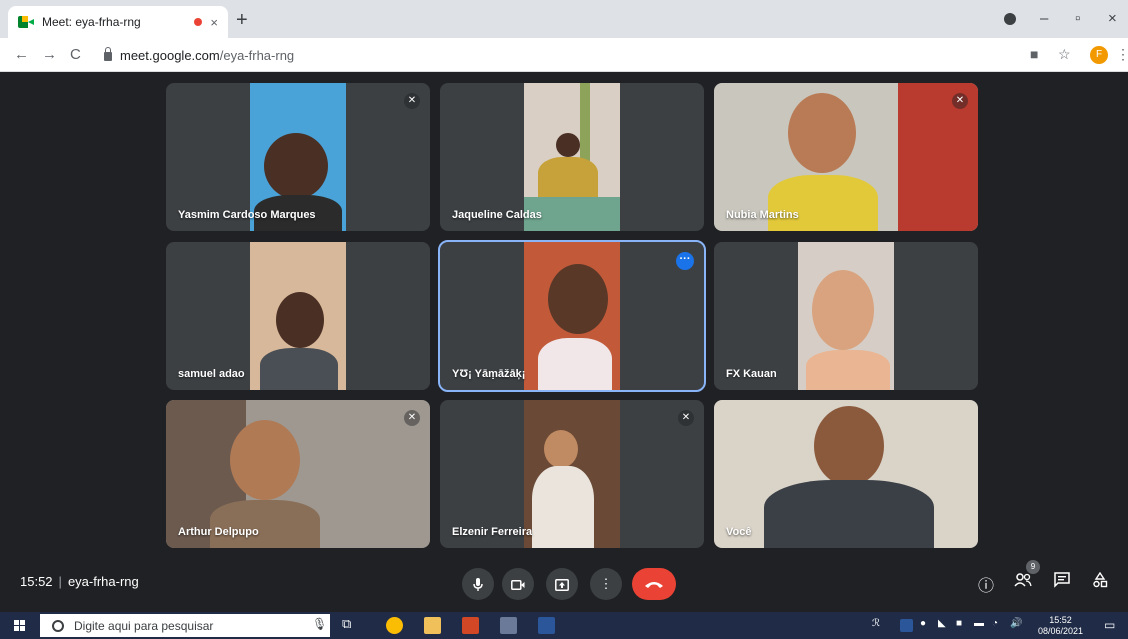  Describe the element at coordinates (108, 53) in the screenshot. I see `lock-icon` at that location.